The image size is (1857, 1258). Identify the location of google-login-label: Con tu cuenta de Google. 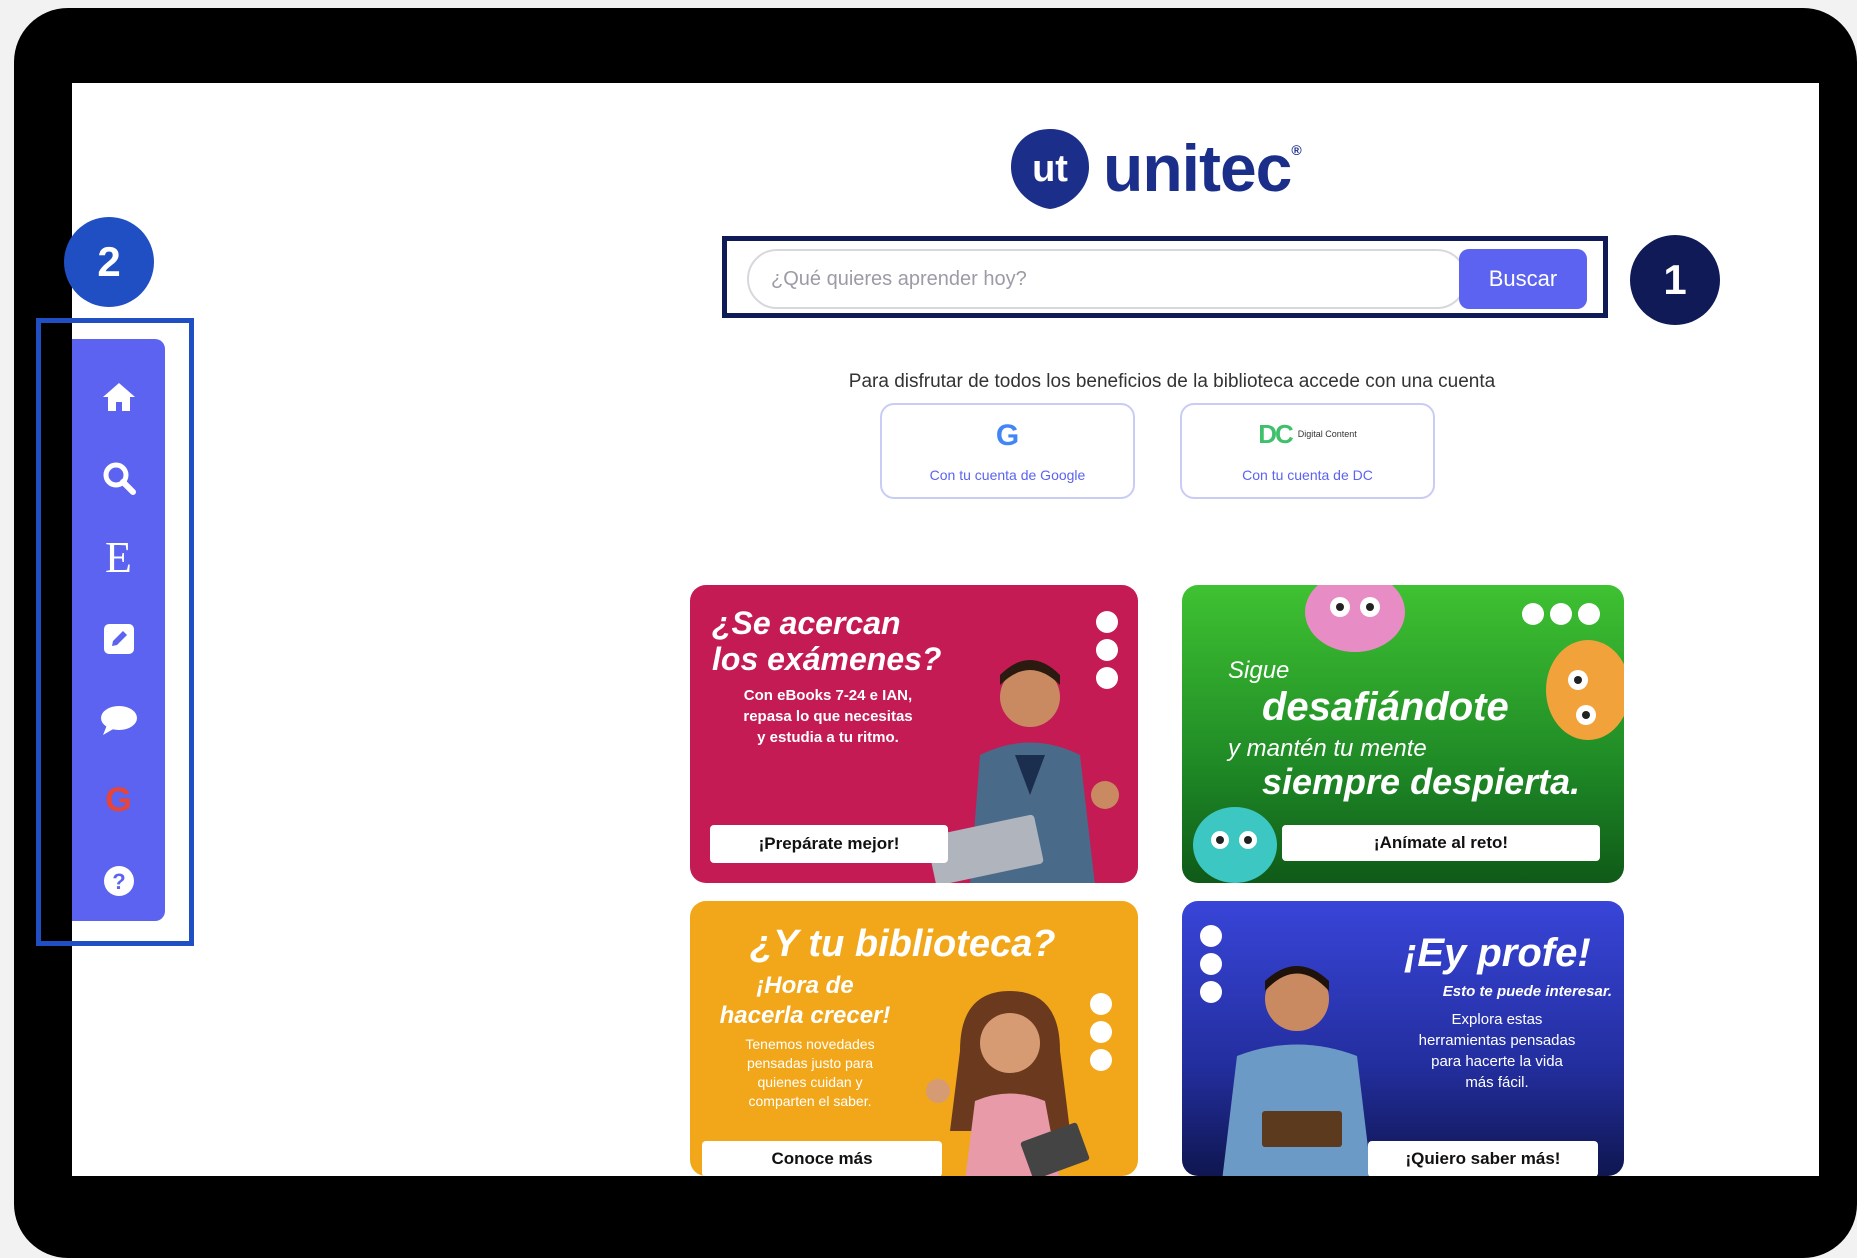
(1007, 475).